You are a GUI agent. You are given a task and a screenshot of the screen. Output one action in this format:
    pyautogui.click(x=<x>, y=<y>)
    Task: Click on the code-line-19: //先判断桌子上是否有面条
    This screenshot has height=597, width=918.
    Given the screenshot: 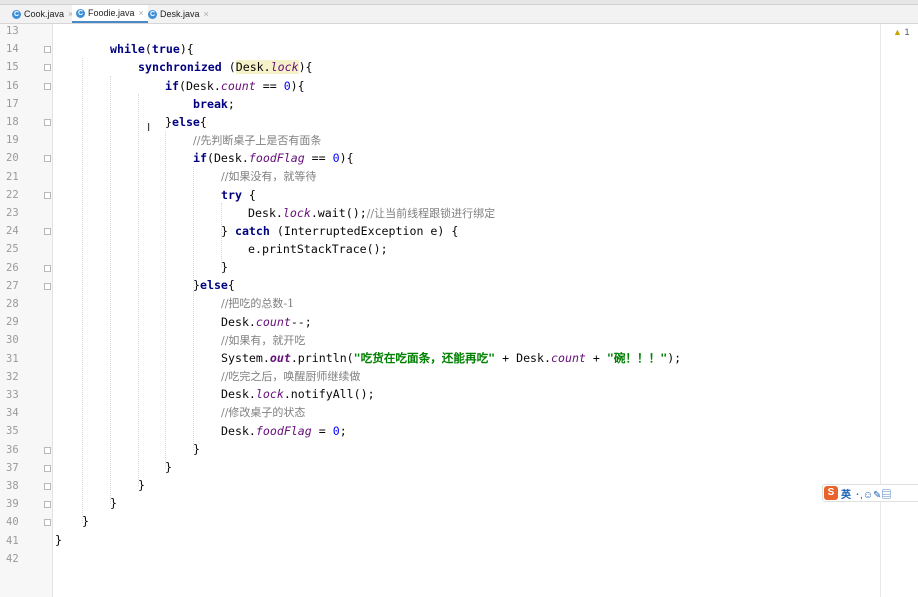 What is the action you would take?
    pyautogui.click(x=257, y=140)
    